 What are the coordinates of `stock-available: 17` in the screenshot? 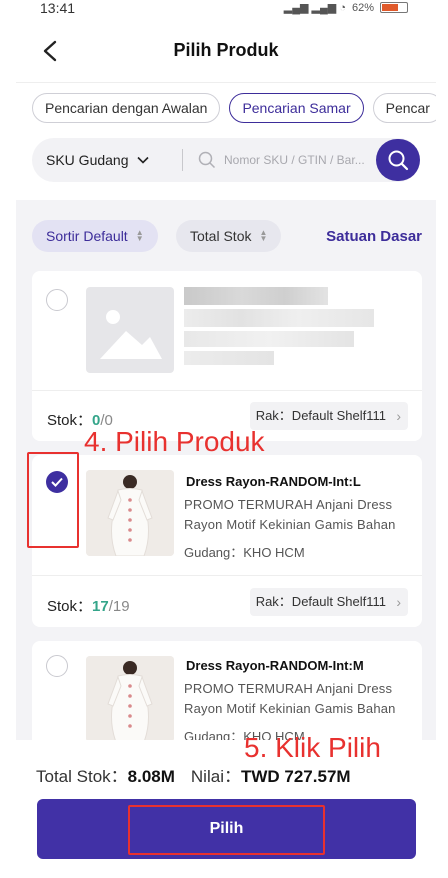 It's located at (100, 606).